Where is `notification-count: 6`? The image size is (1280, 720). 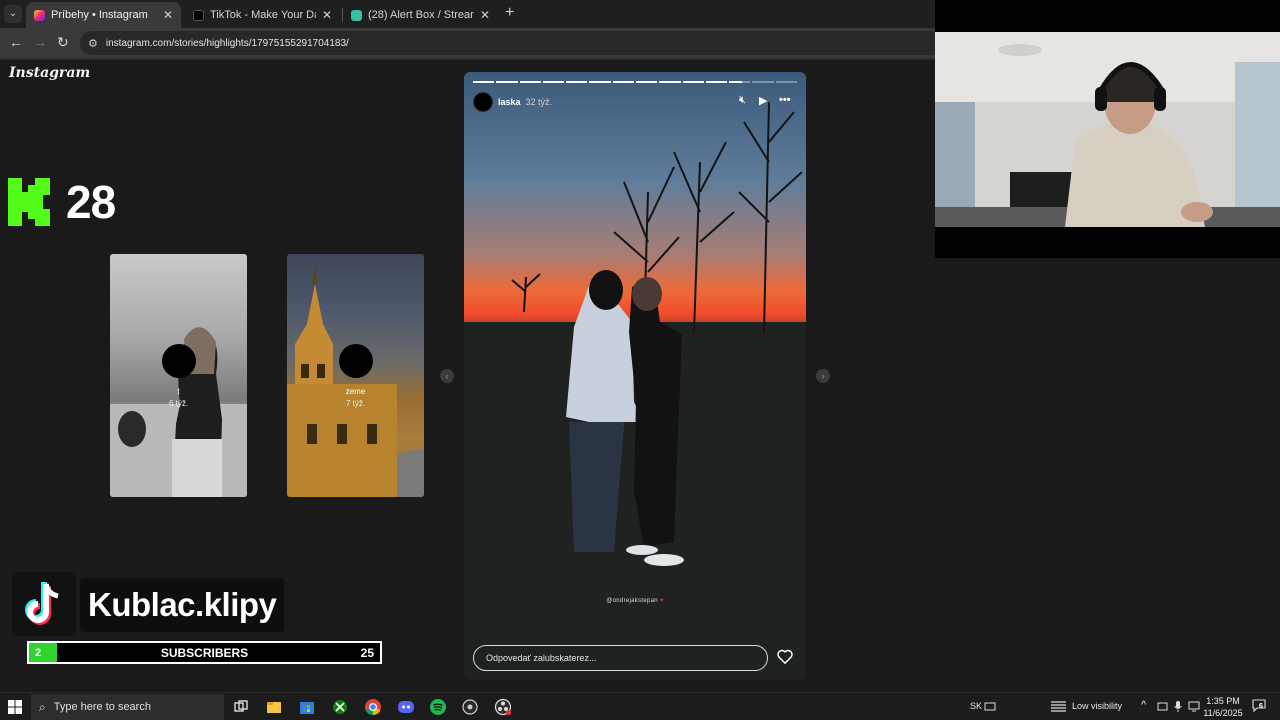 notification-count: 6 is located at coordinates (1261, 706).